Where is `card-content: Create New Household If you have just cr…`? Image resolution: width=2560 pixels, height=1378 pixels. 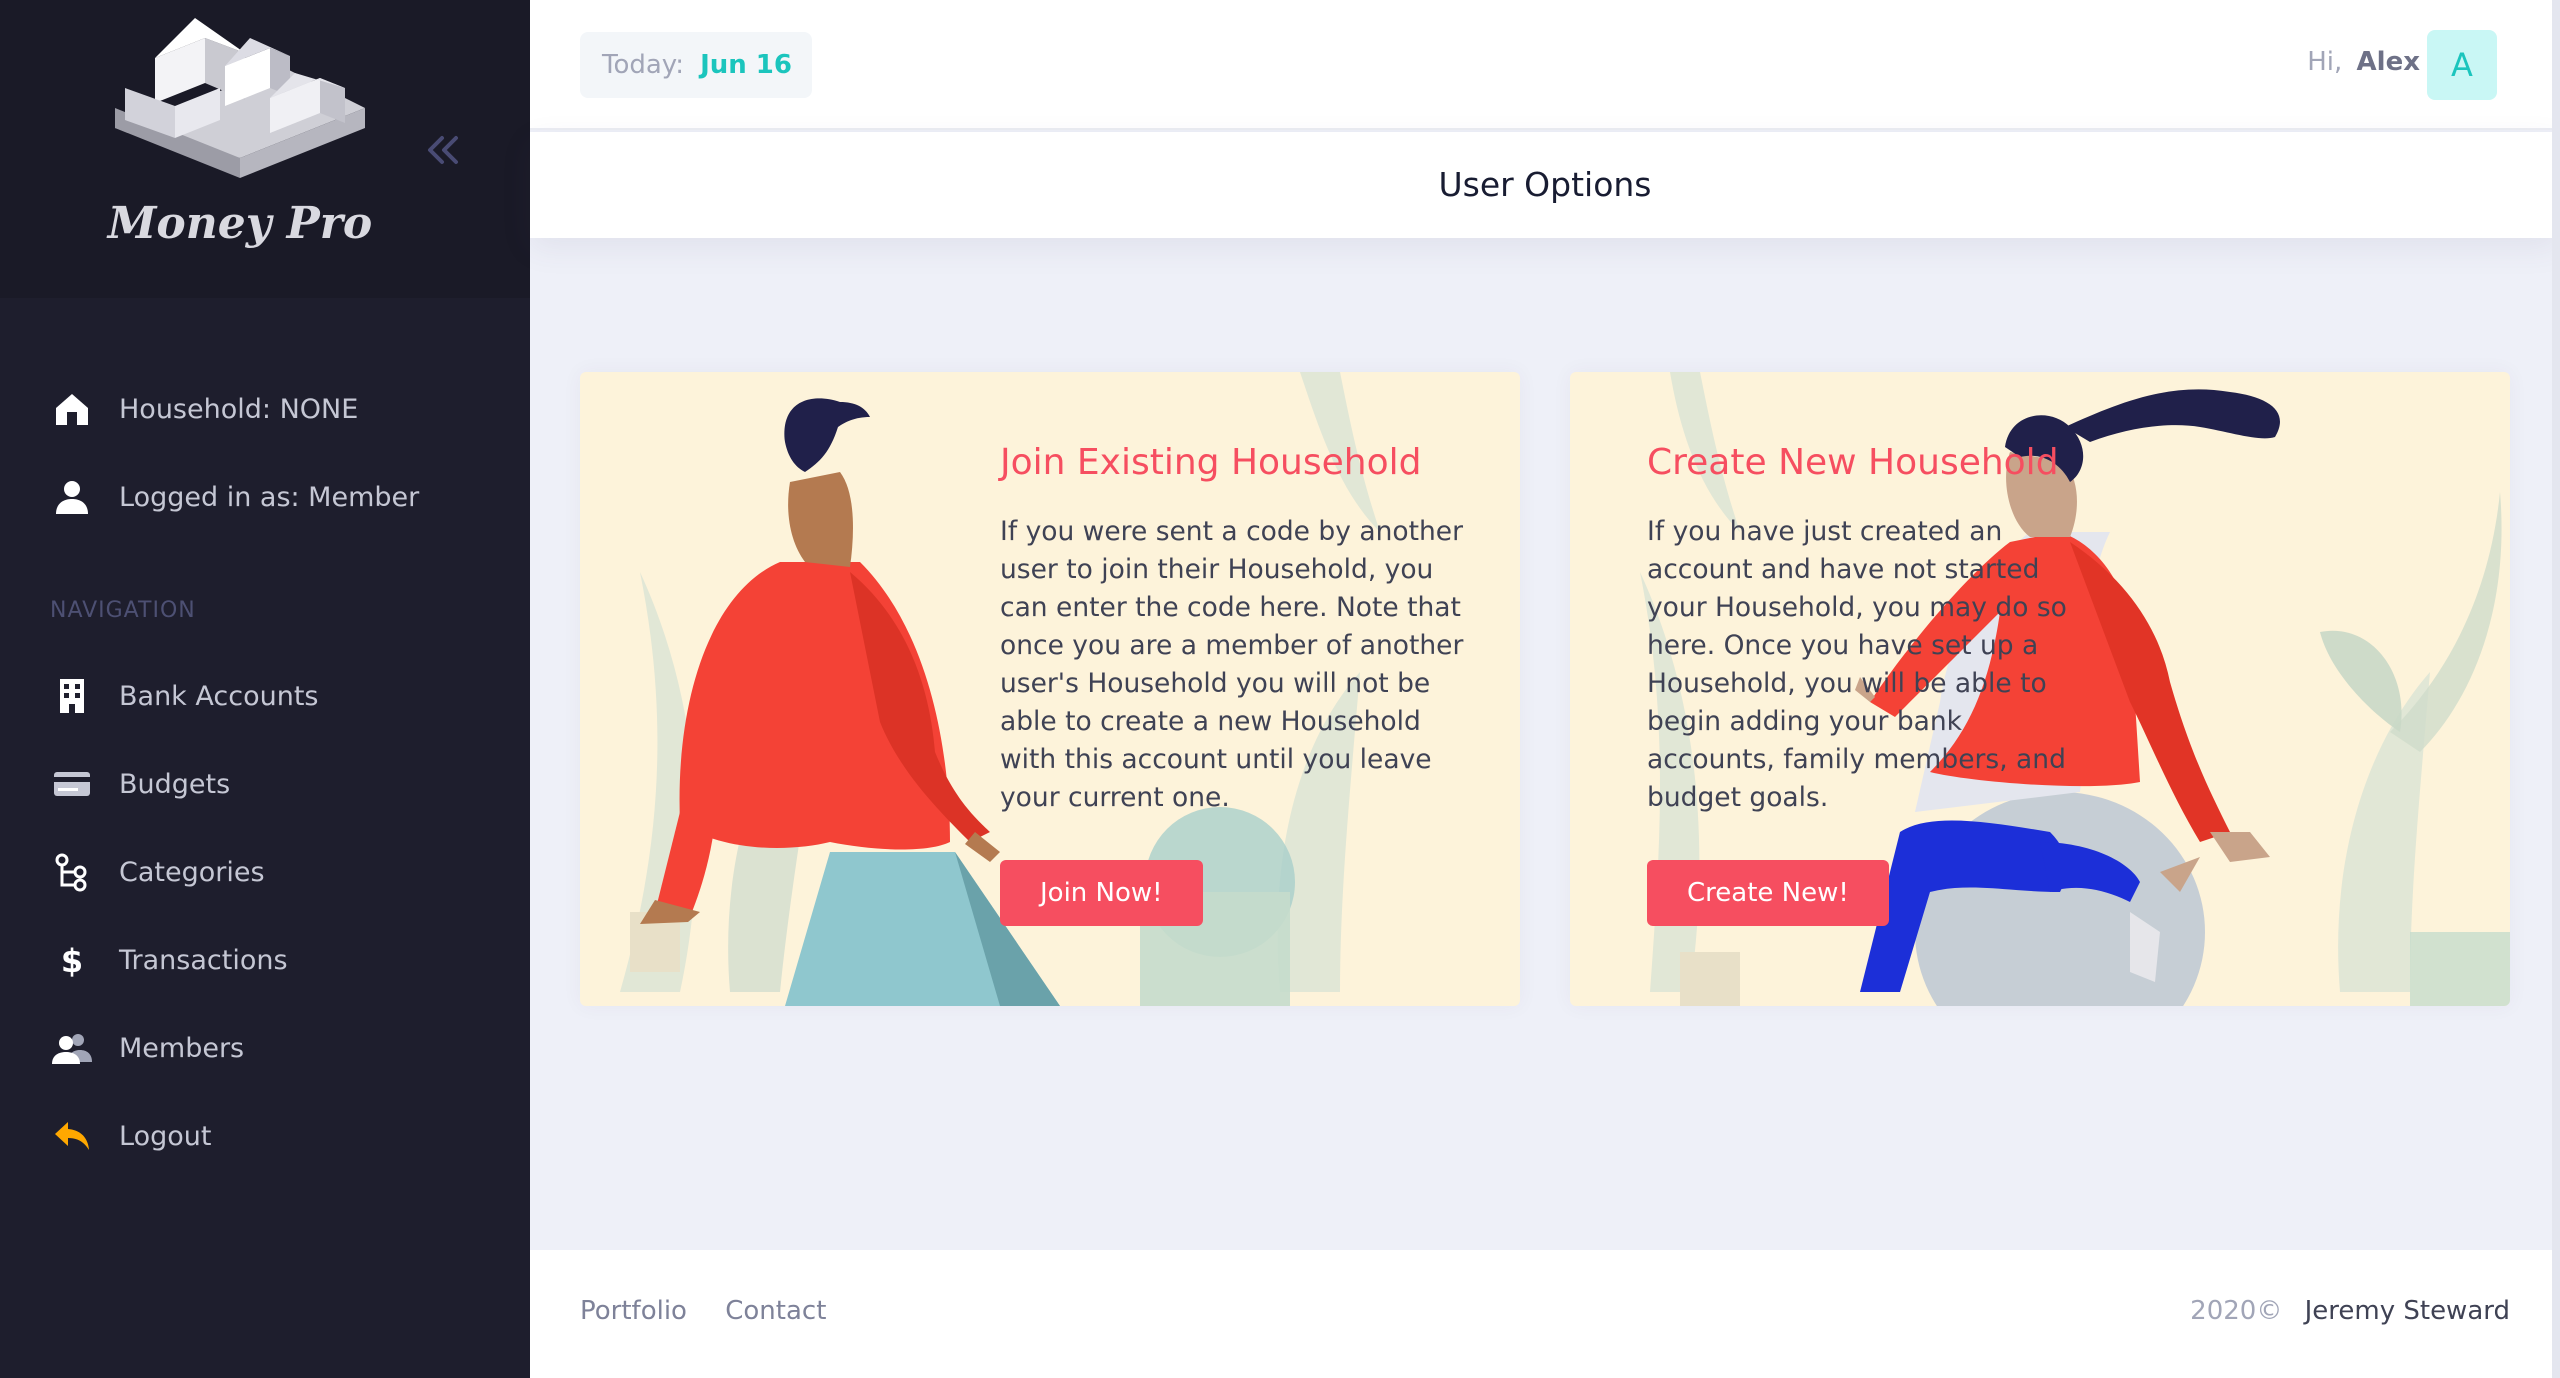 card-content: Create New Household If you have just cr… is located at coordinates (1867, 629).